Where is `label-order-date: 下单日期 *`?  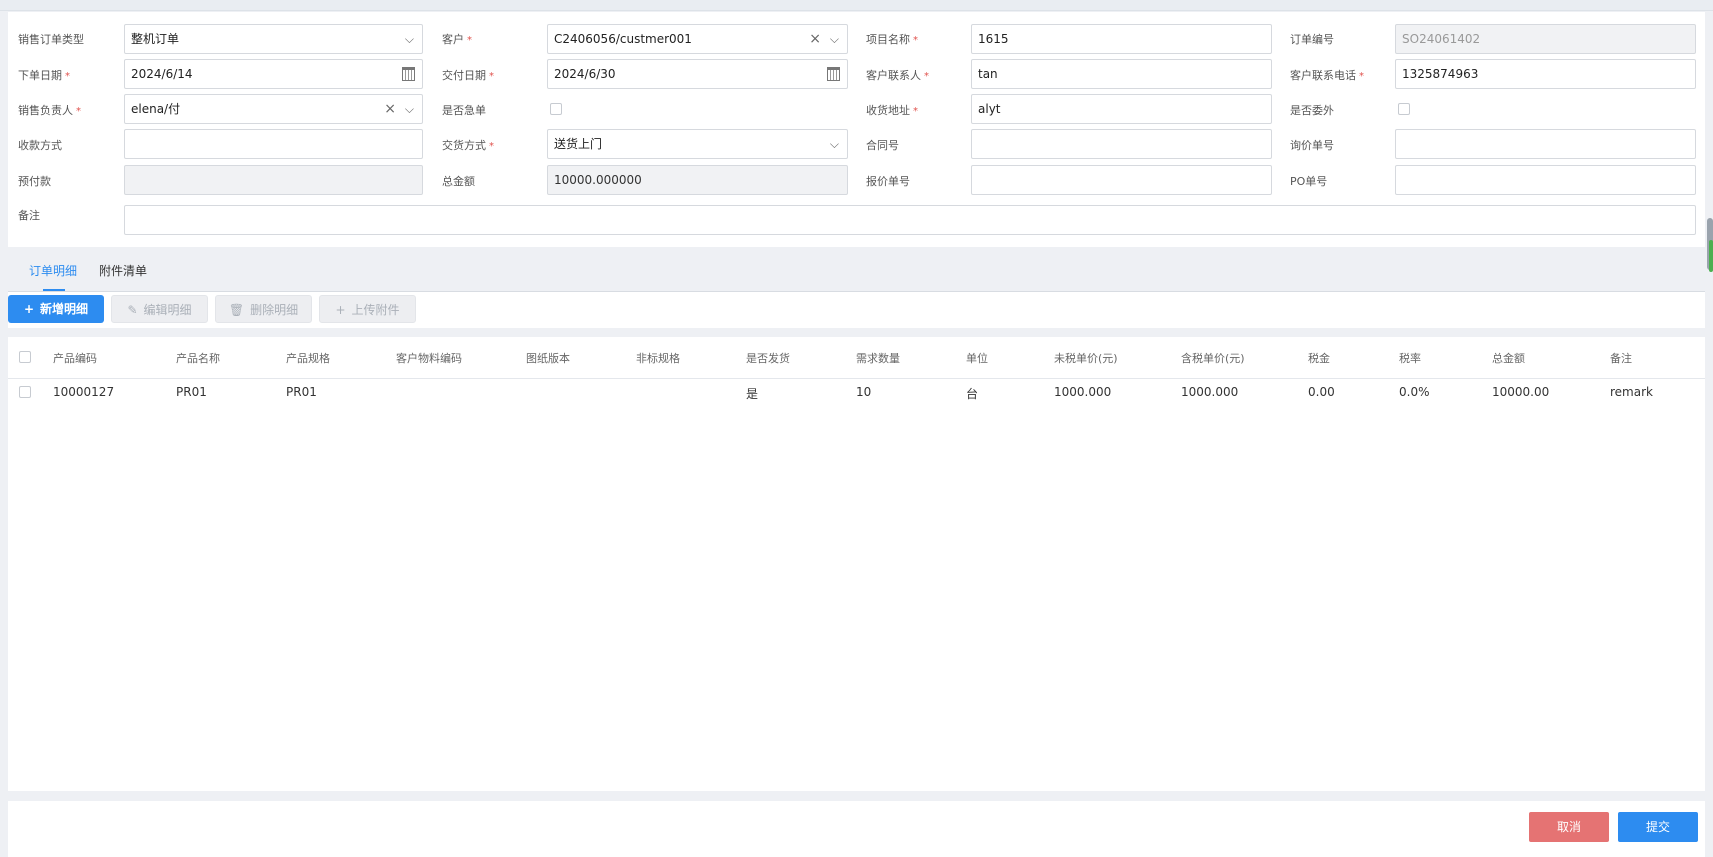
label-order-date: 下单日期 * is located at coordinates (44, 75).